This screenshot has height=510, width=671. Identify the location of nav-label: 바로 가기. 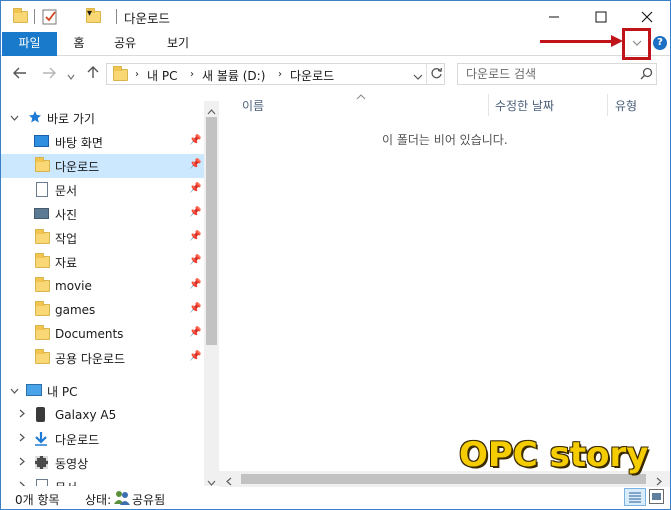
(71, 118).